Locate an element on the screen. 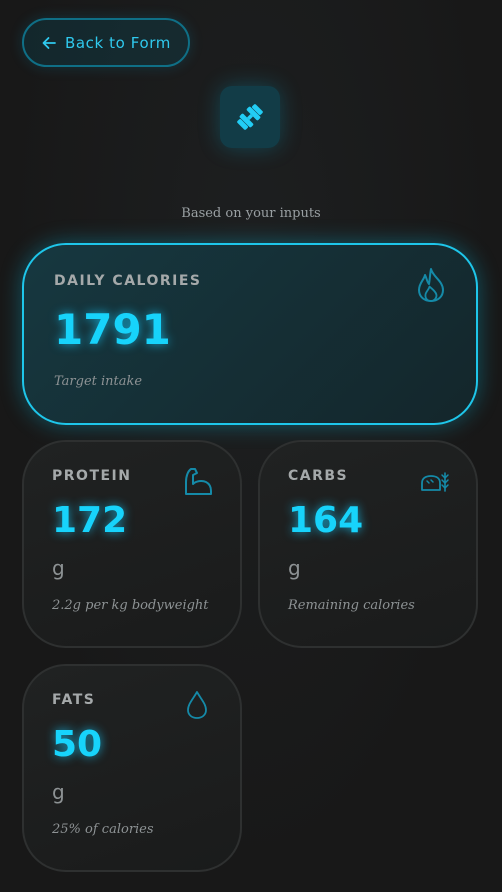  fats-card: FATS 50 g 25% of calories is located at coordinates (132, 768).